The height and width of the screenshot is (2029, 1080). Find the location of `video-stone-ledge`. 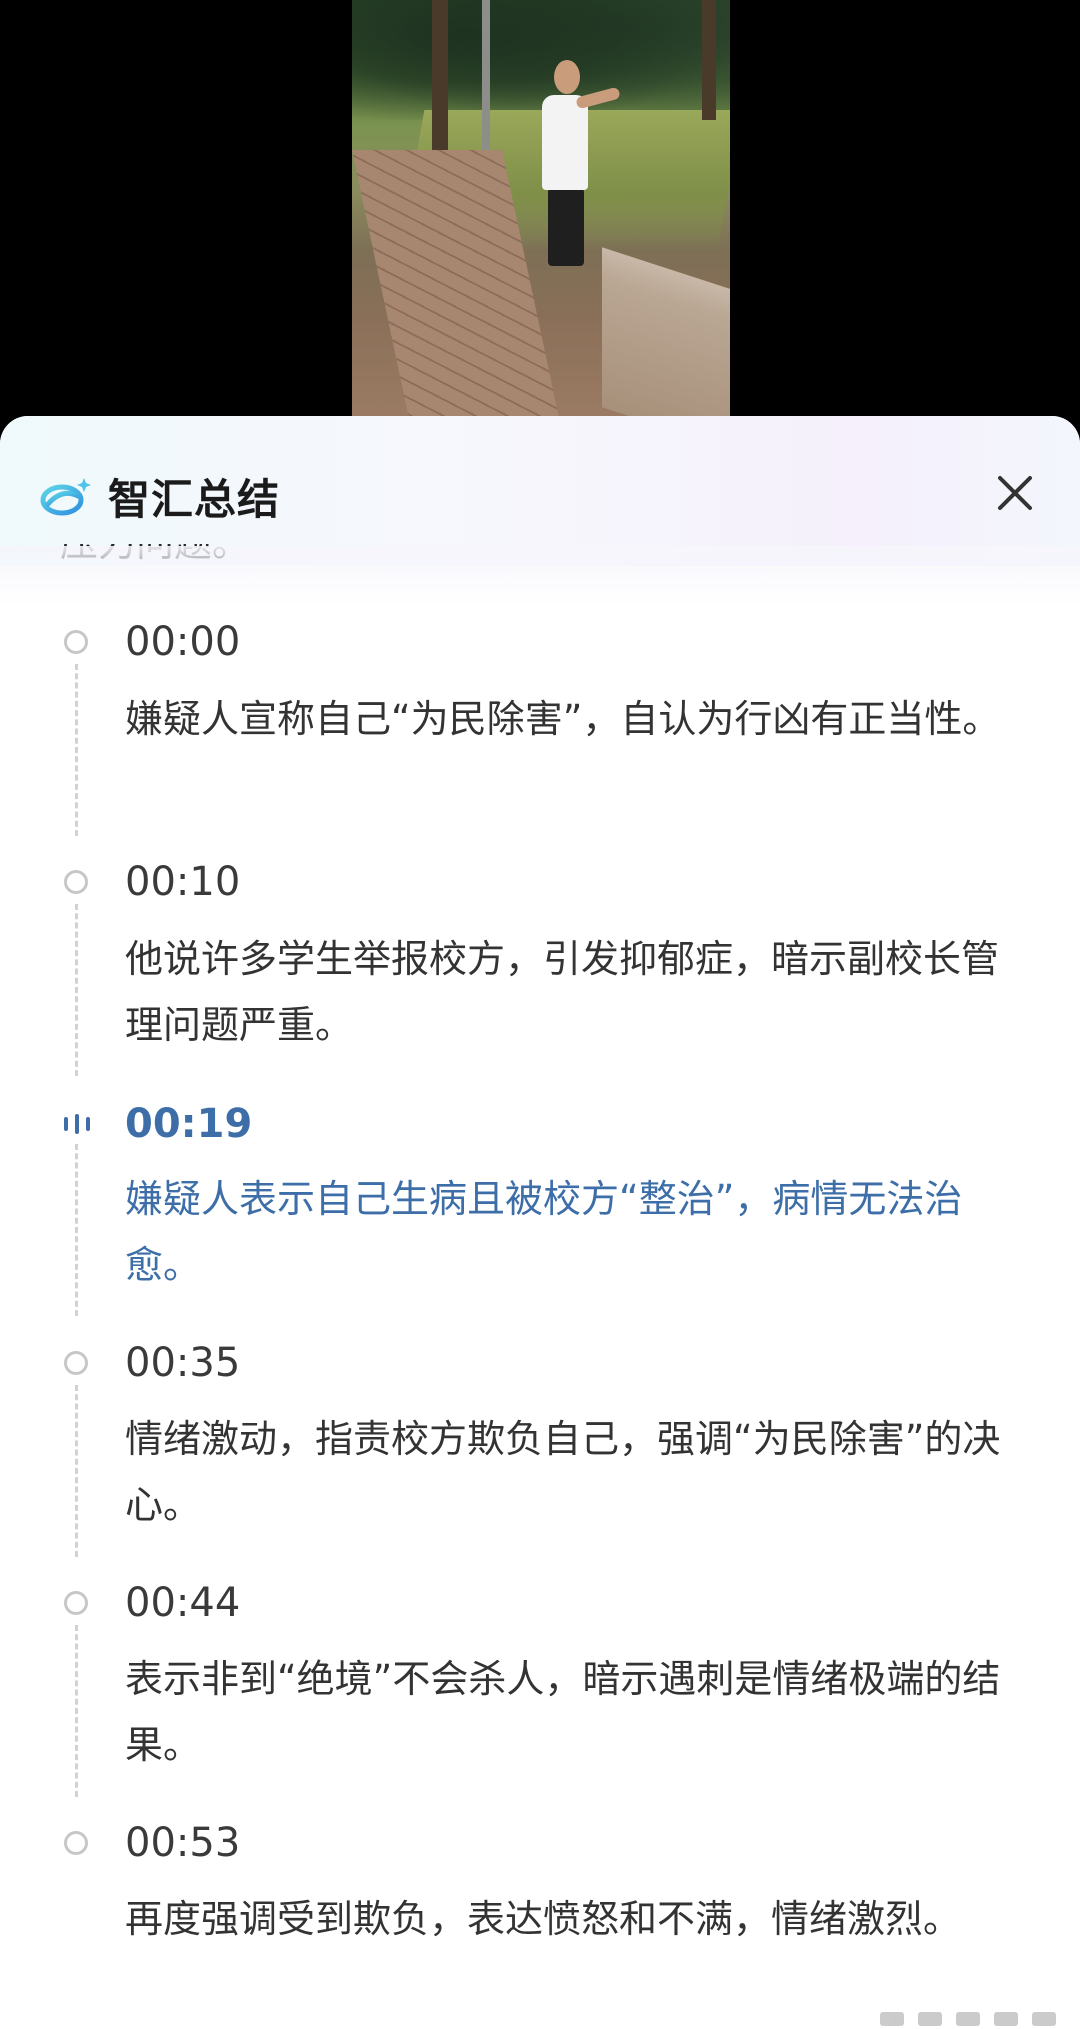

video-stone-ledge is located at coordinates (666, 333).